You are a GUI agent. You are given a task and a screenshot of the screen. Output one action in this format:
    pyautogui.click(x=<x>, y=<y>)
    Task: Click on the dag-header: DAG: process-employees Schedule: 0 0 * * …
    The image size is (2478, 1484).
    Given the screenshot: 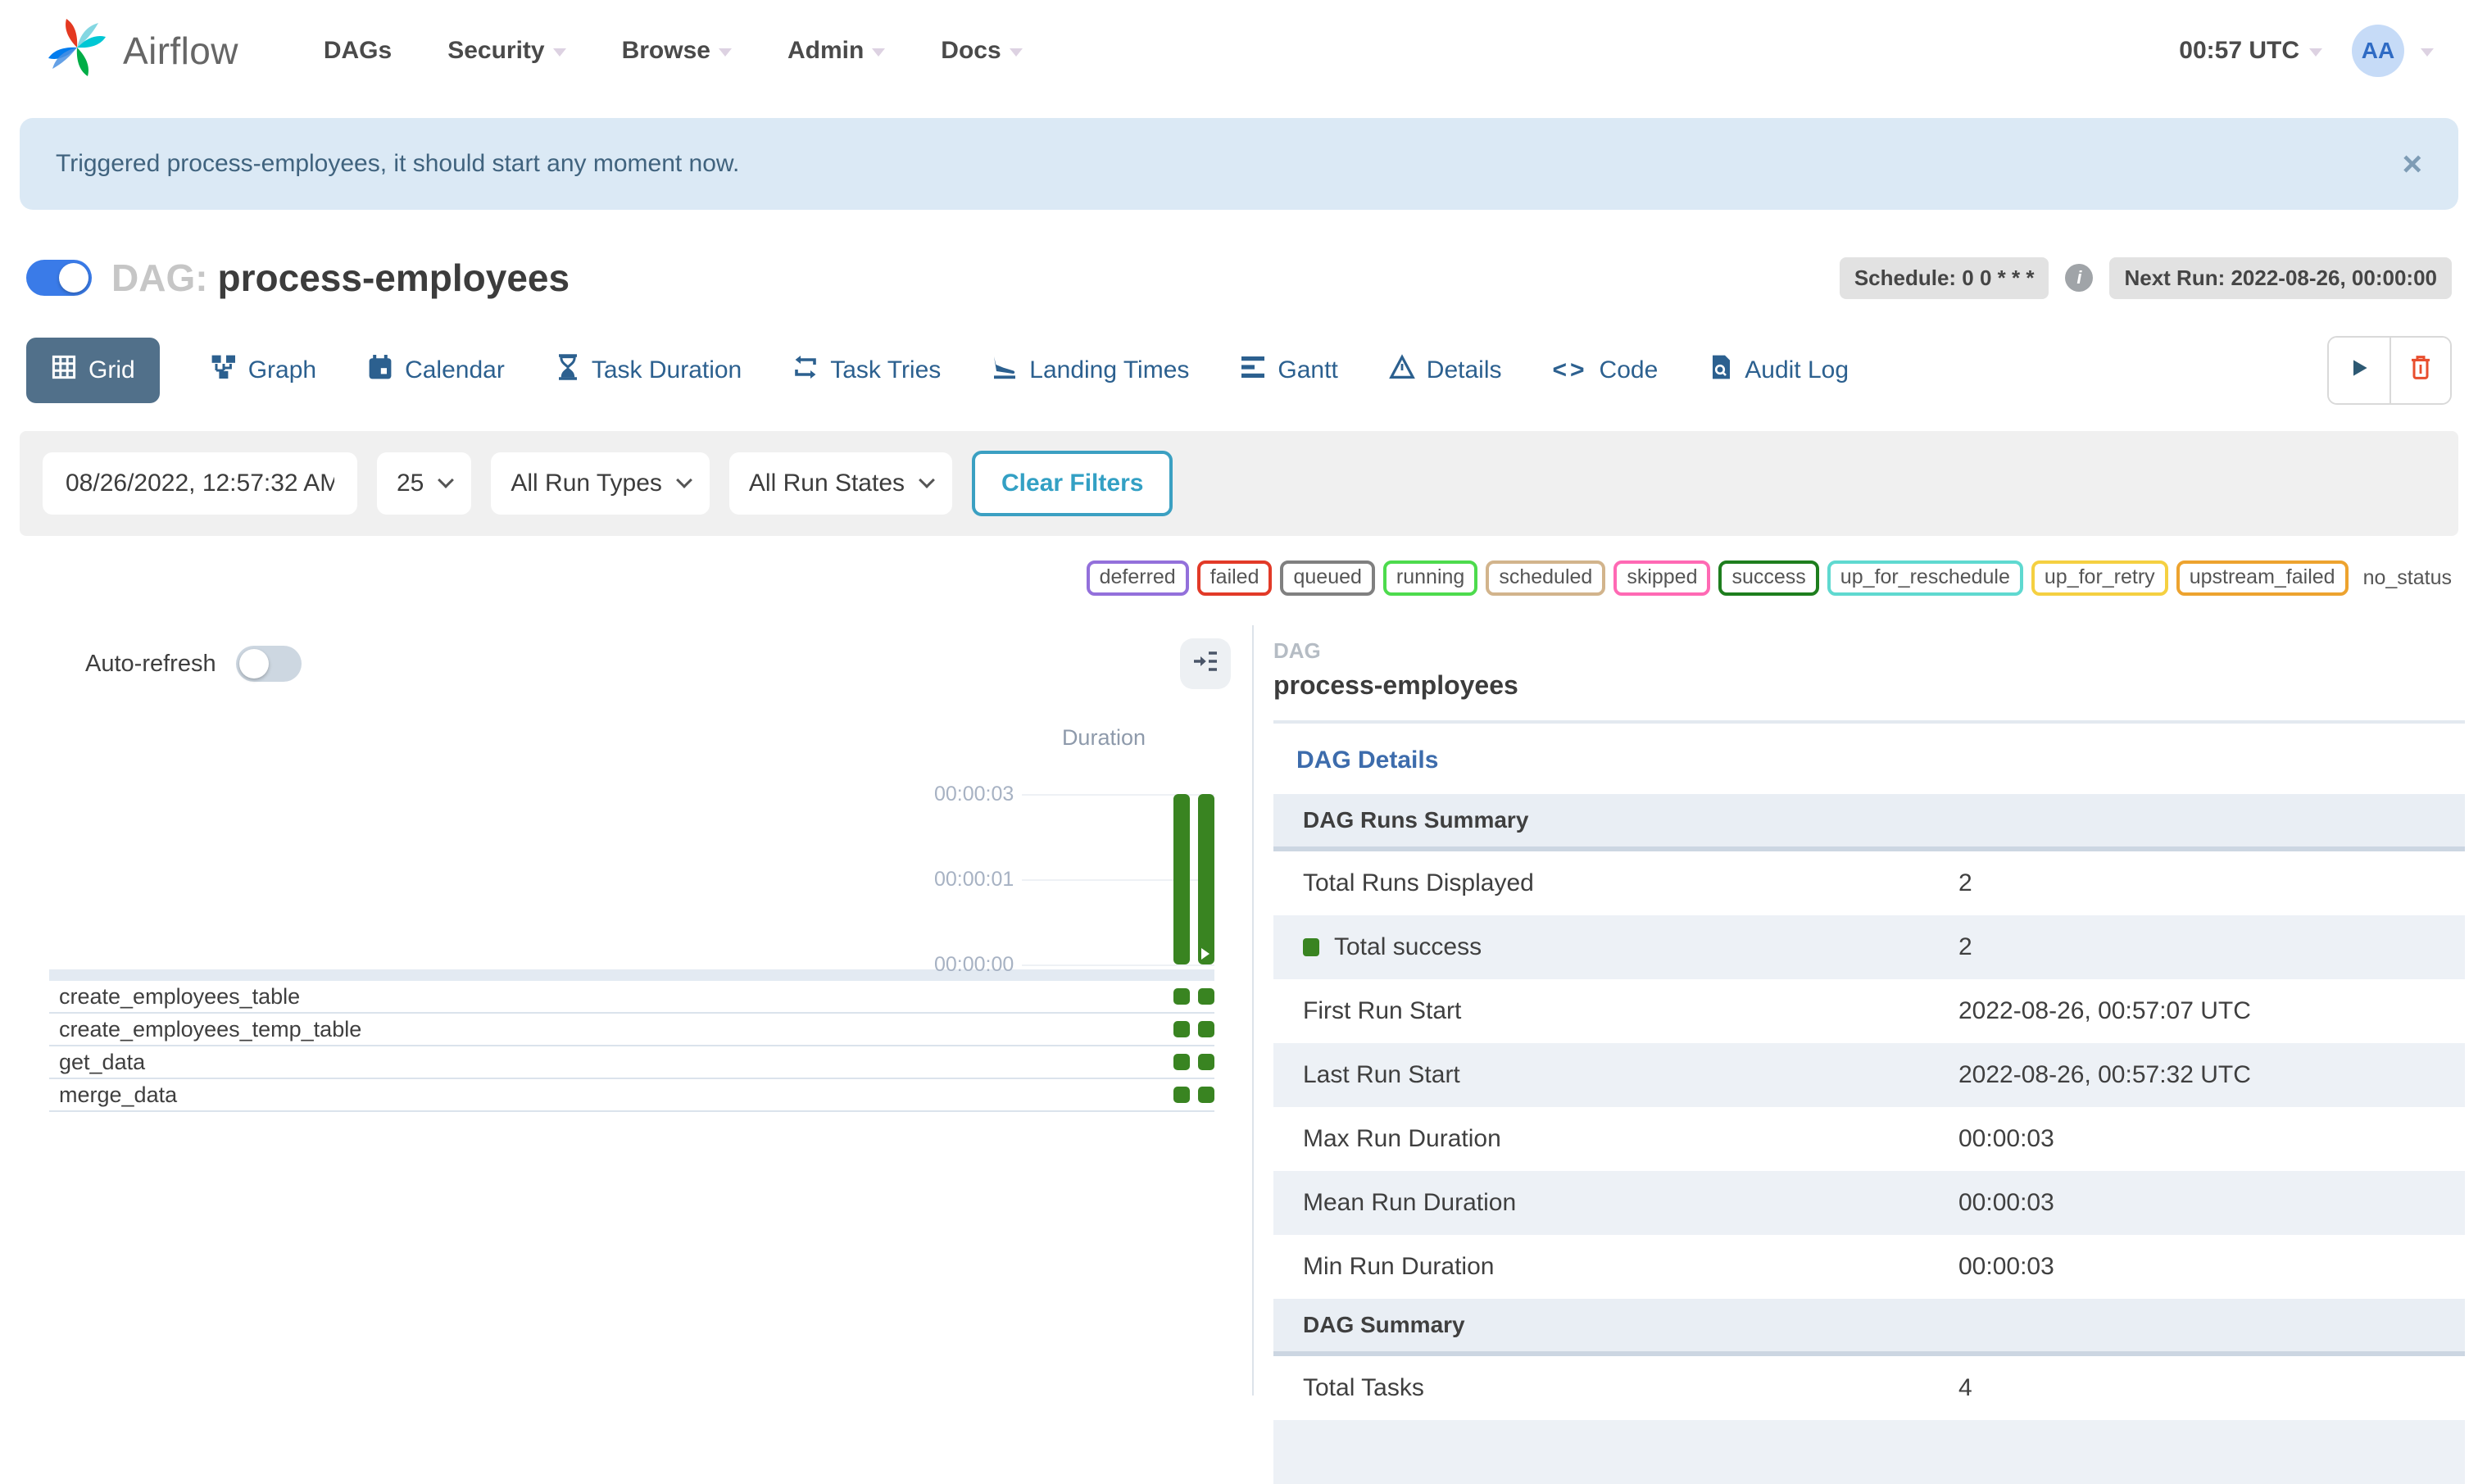 What is the action you would take?
    pyautogui.click(x=1239, y=278)
    